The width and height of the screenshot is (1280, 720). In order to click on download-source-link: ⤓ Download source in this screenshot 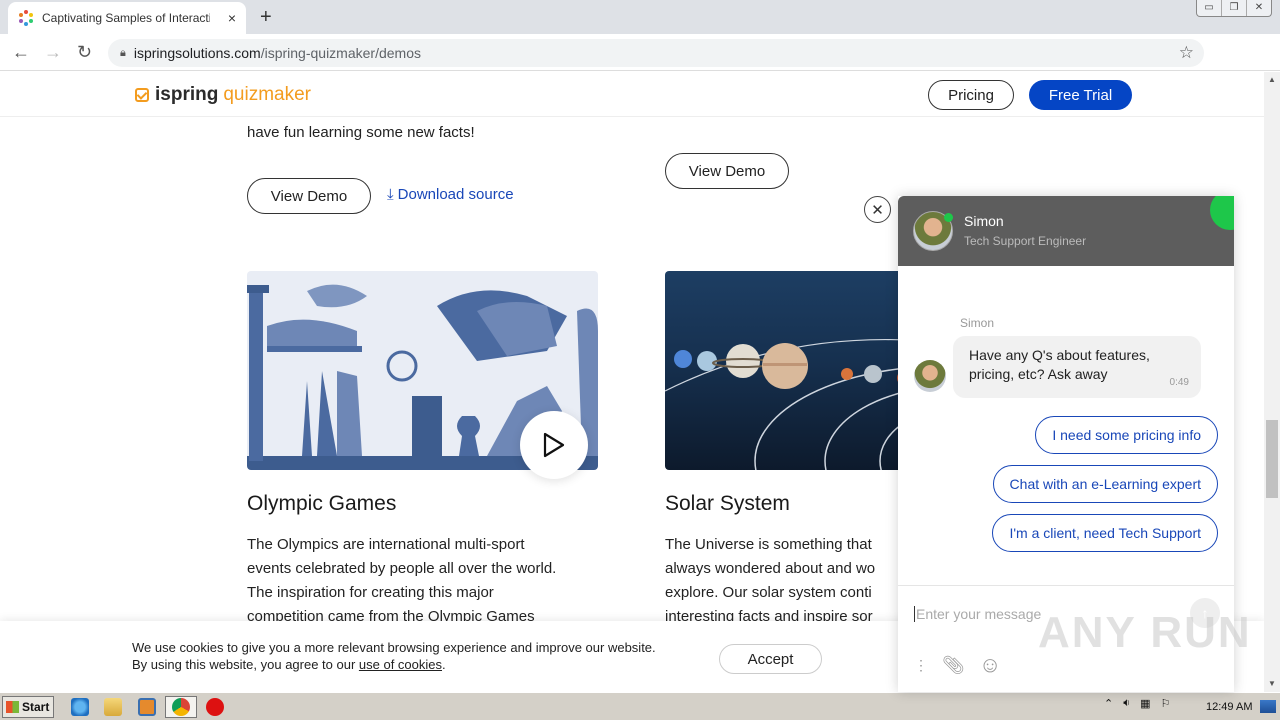, I will do `click(450, 194)`.